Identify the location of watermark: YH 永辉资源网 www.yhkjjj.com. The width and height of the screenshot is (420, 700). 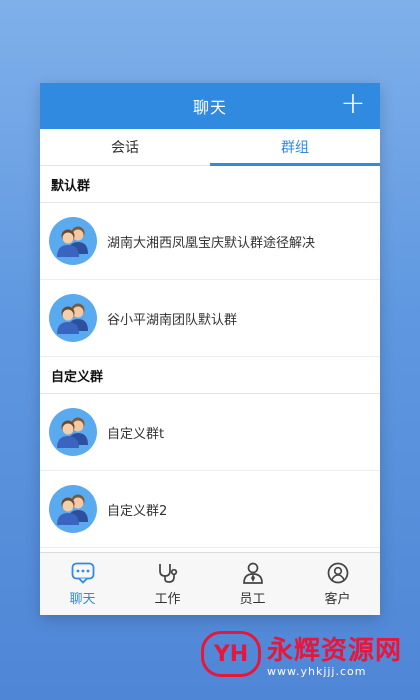
(301, 654).